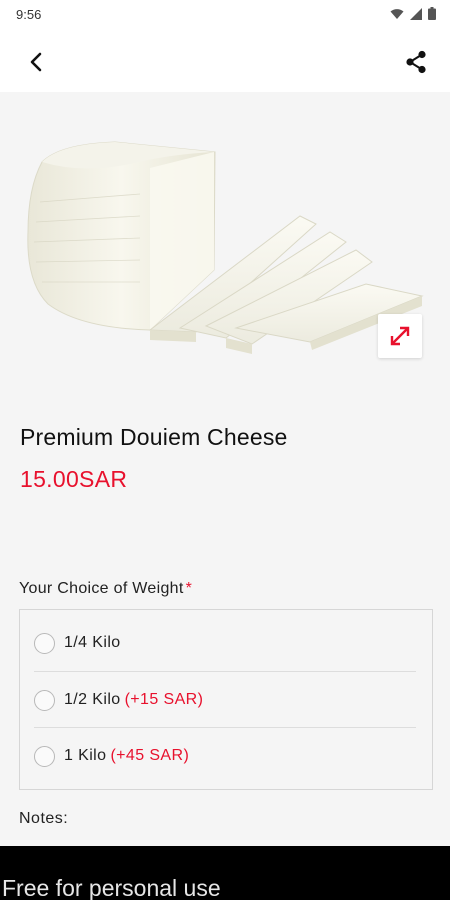  I want to click on status-bar: 9:56, so click(225, 15).